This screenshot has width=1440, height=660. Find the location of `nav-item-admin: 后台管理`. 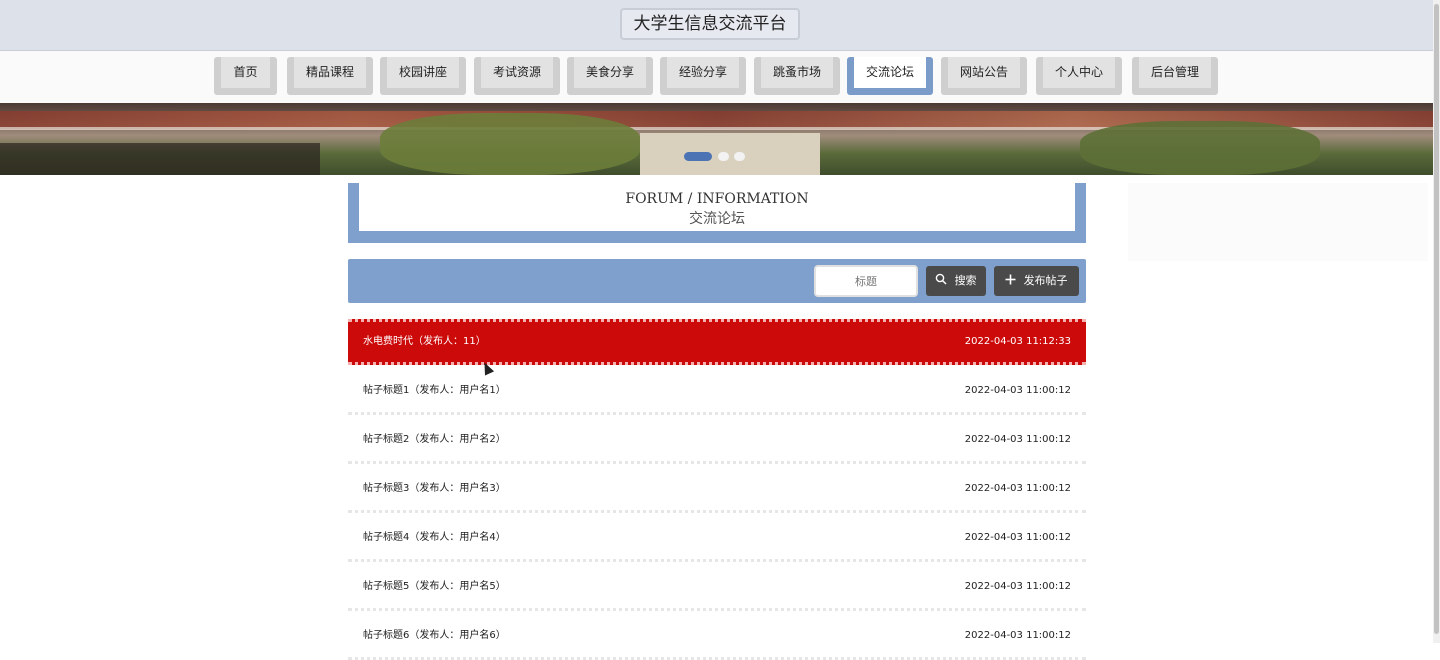

nav-item-admin: 后台管理 is located at coordinates (1175, 76).